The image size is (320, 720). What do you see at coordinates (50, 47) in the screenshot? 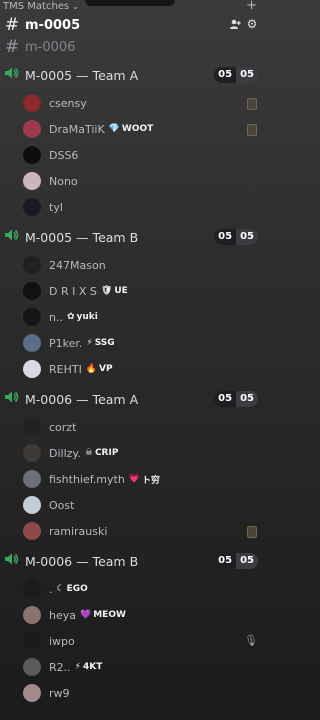
I see `channel-name: m-0006` at bounding box center [50, 47].